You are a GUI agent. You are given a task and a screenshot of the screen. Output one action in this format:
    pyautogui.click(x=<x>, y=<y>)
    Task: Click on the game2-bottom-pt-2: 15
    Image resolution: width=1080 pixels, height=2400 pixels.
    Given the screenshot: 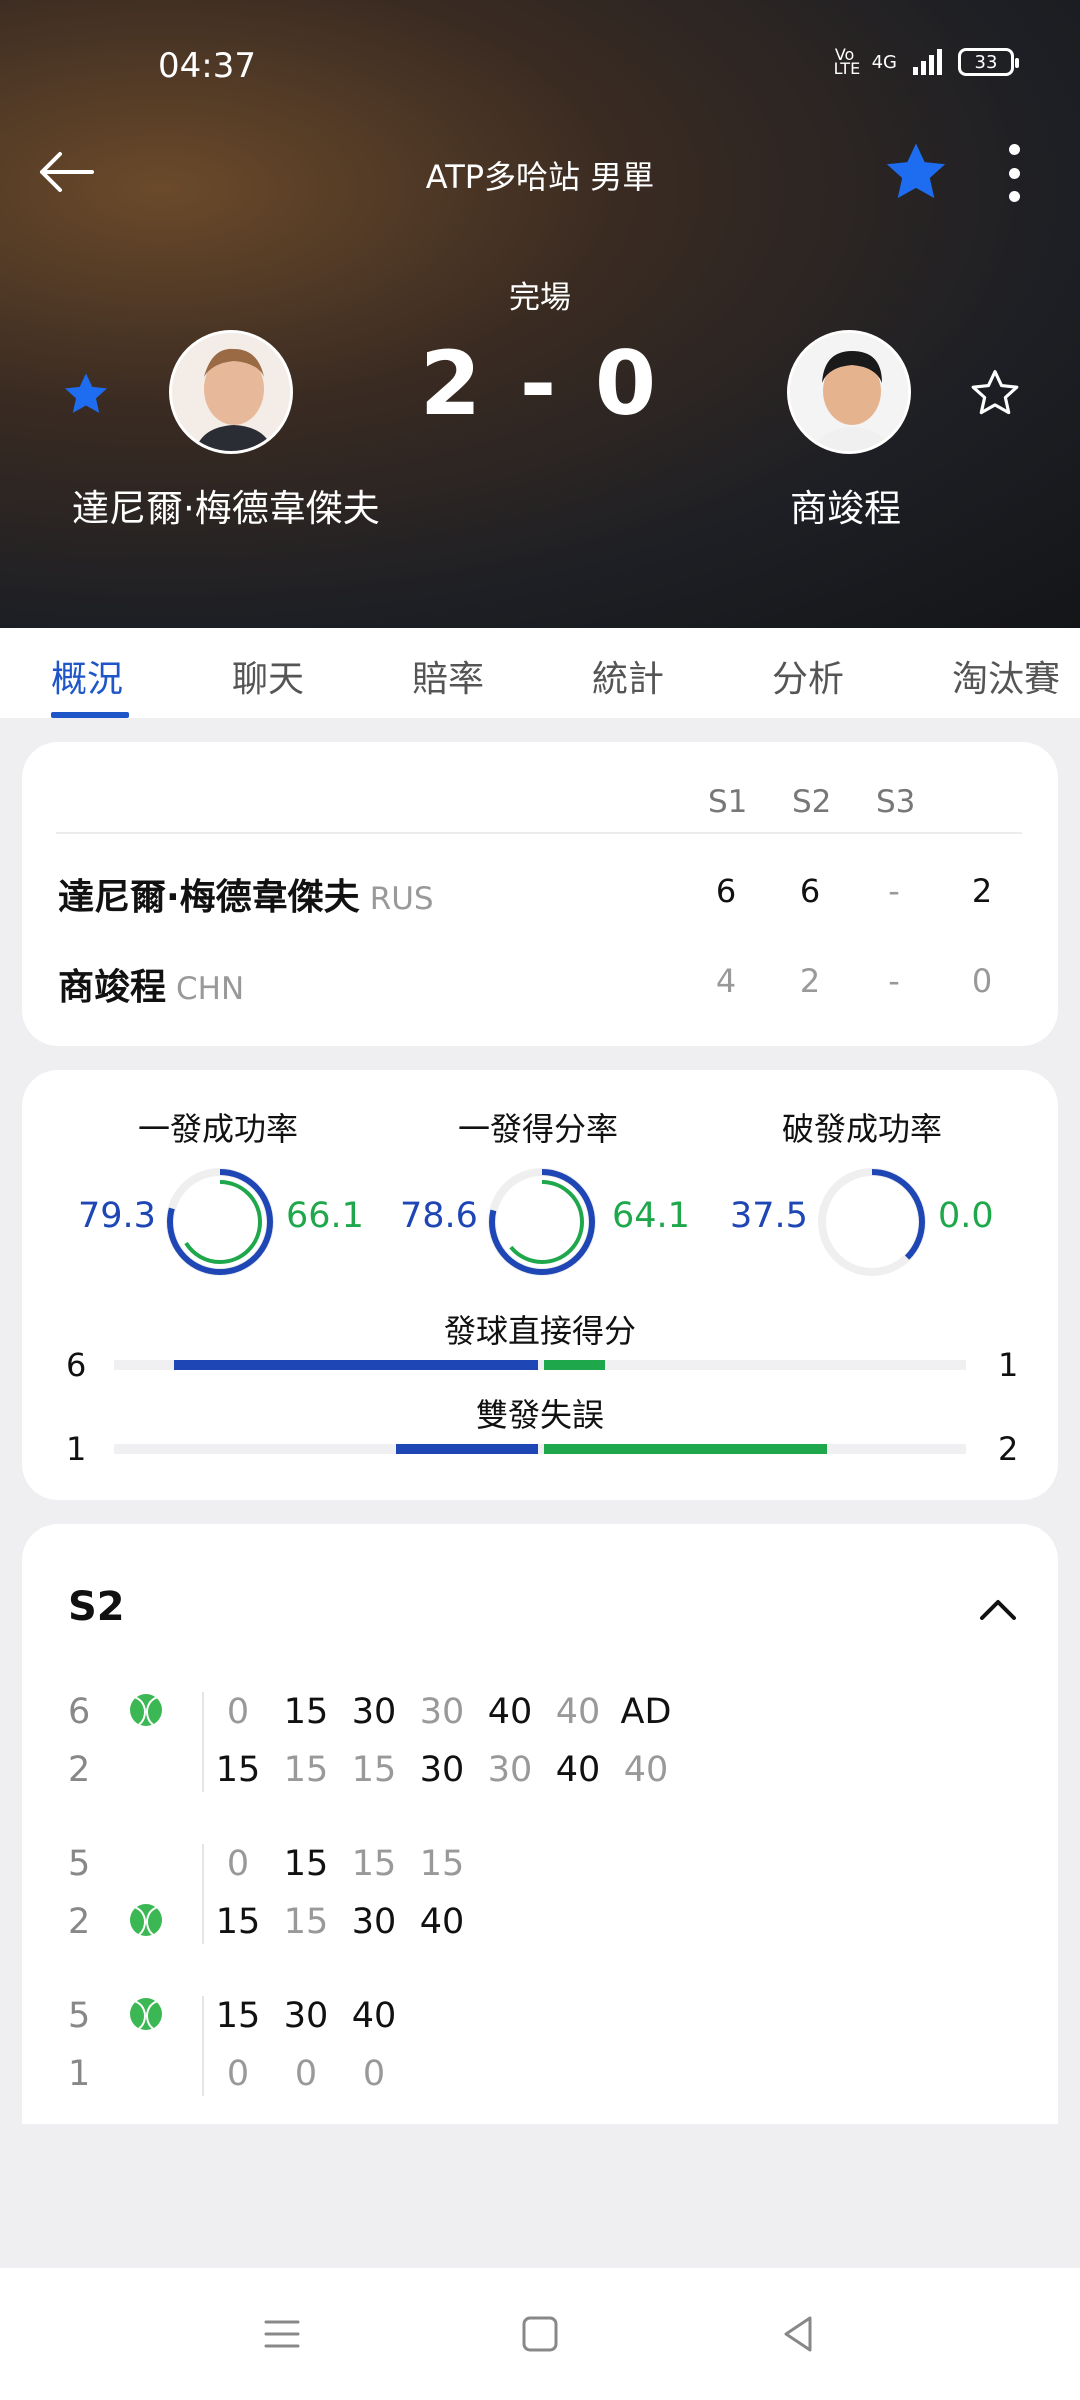 What is the action you would take?
    pyautogui.click(x=306, y=1922)
    